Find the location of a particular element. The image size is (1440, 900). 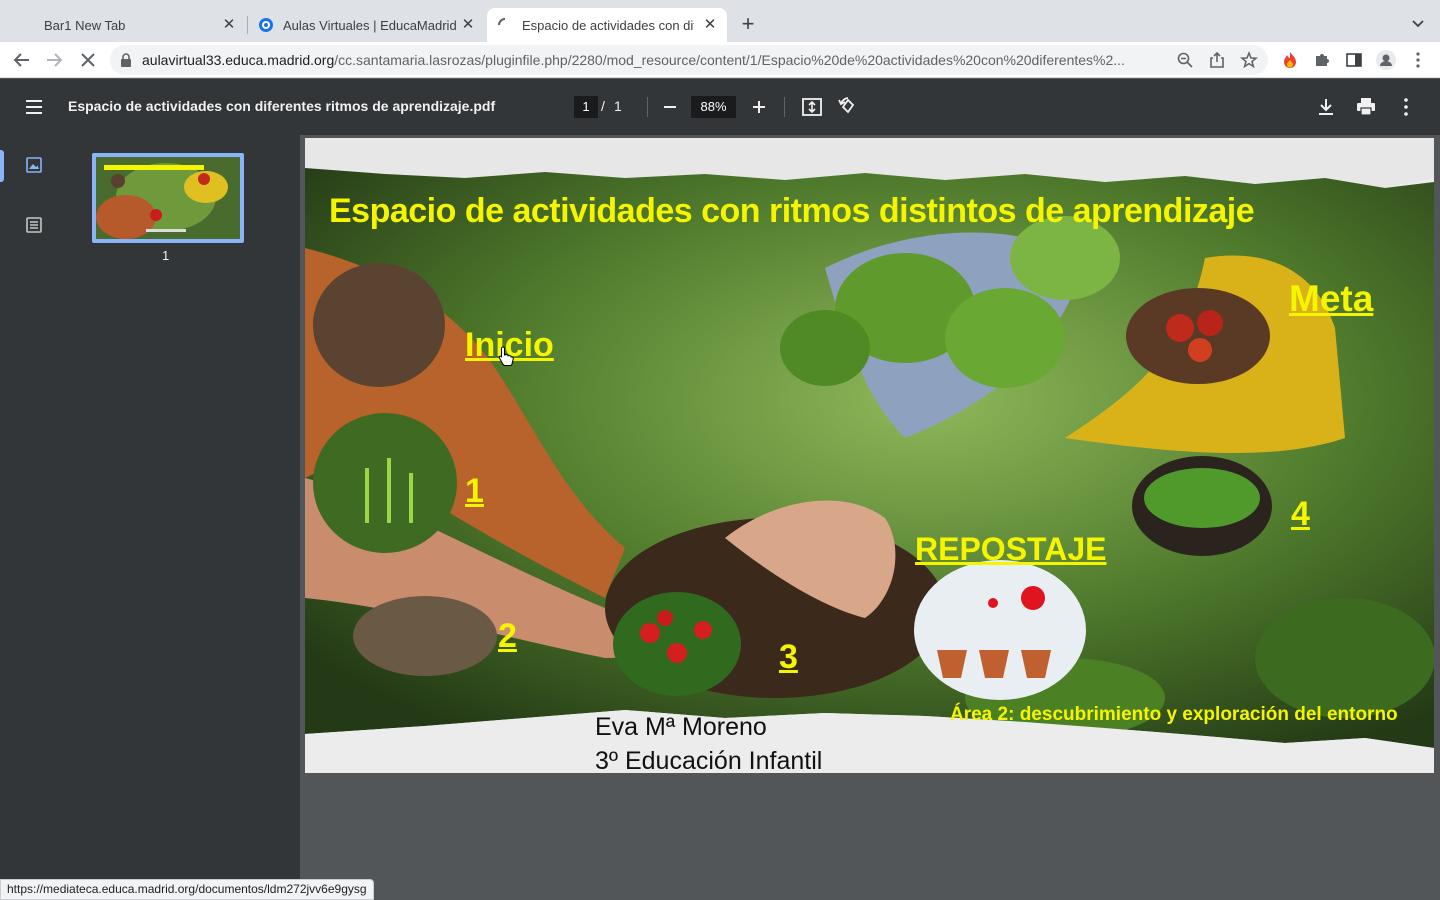

tab-divider is located at coordinates (247, 25).